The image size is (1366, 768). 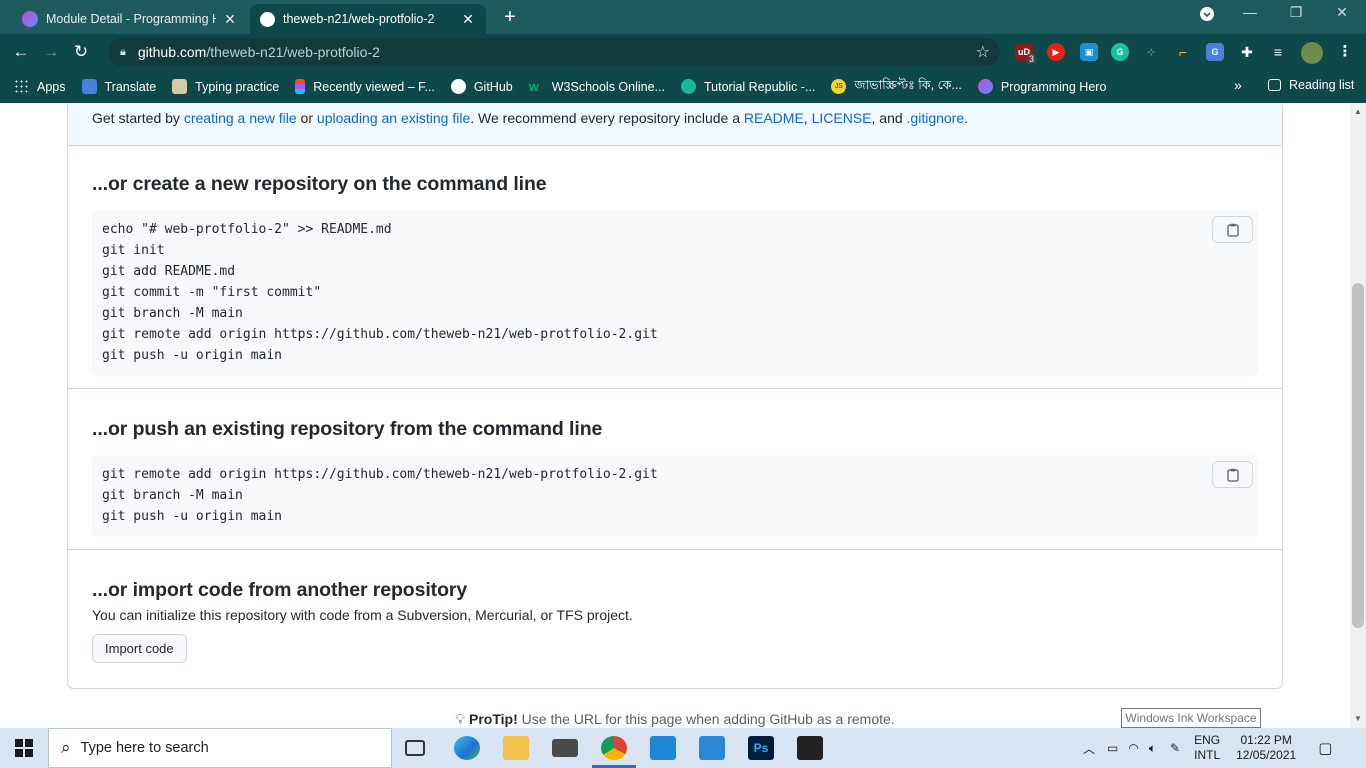 I want to click on taskbar-search: ⌕ Type here to search, so click(x=220, y=748).